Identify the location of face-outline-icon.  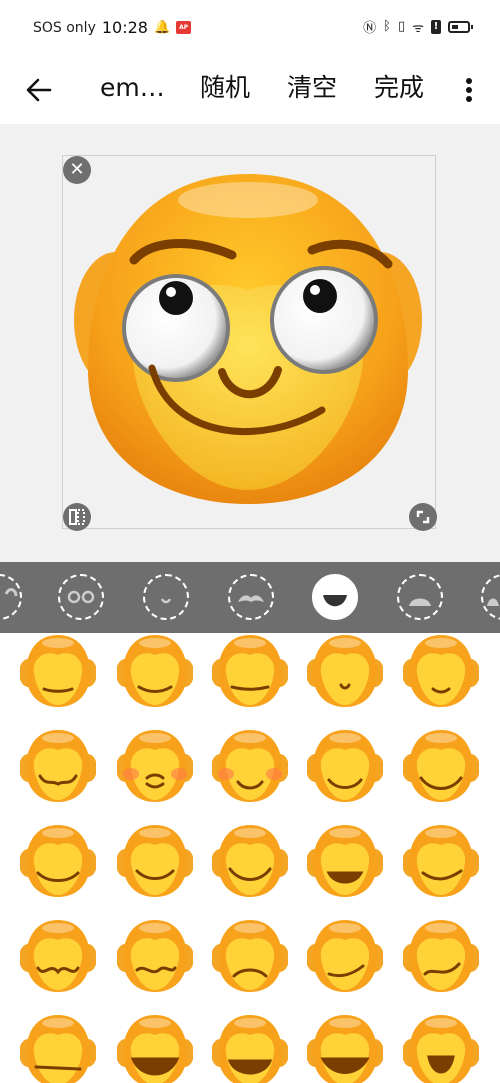
(11, 592).